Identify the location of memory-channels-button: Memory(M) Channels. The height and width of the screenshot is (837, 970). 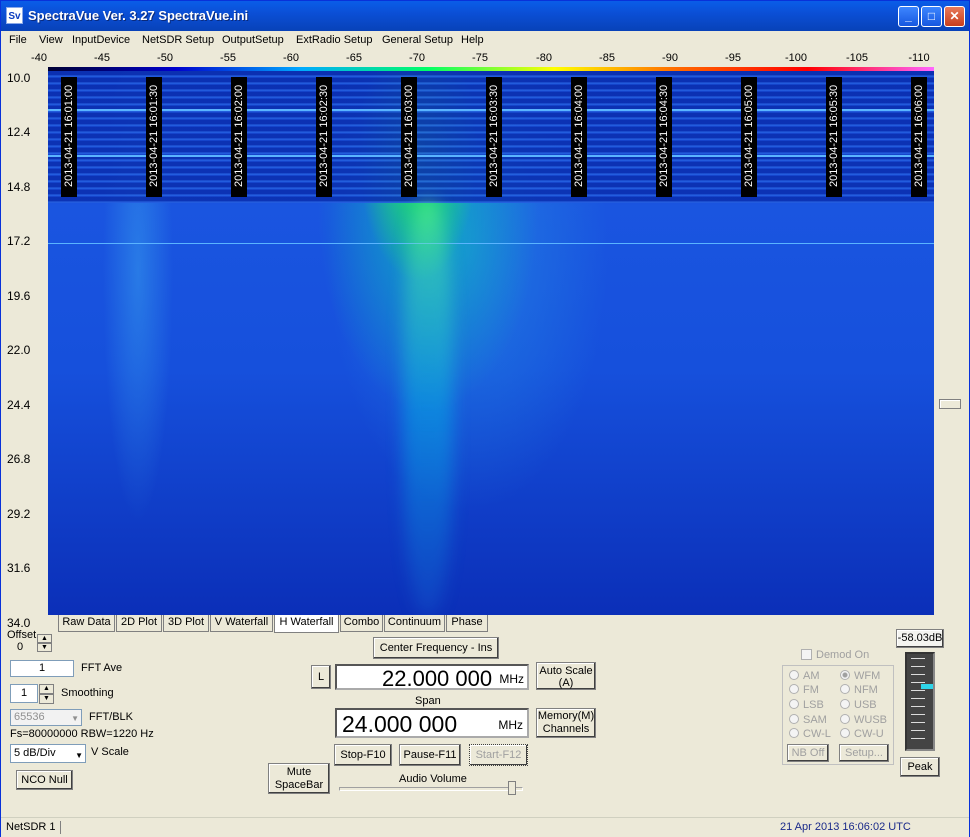
(566, 723).